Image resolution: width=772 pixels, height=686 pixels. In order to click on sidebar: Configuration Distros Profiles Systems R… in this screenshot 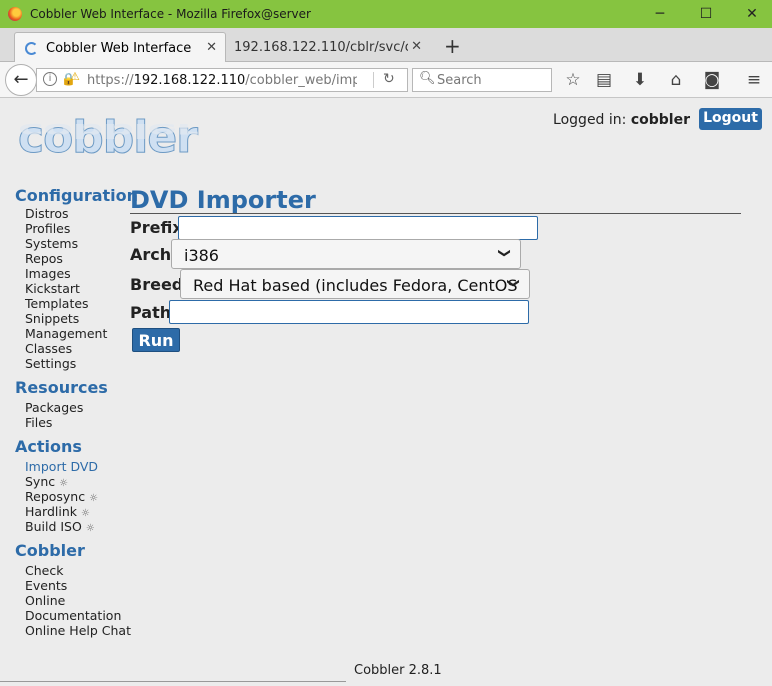, I will do `click(77, 412)`.